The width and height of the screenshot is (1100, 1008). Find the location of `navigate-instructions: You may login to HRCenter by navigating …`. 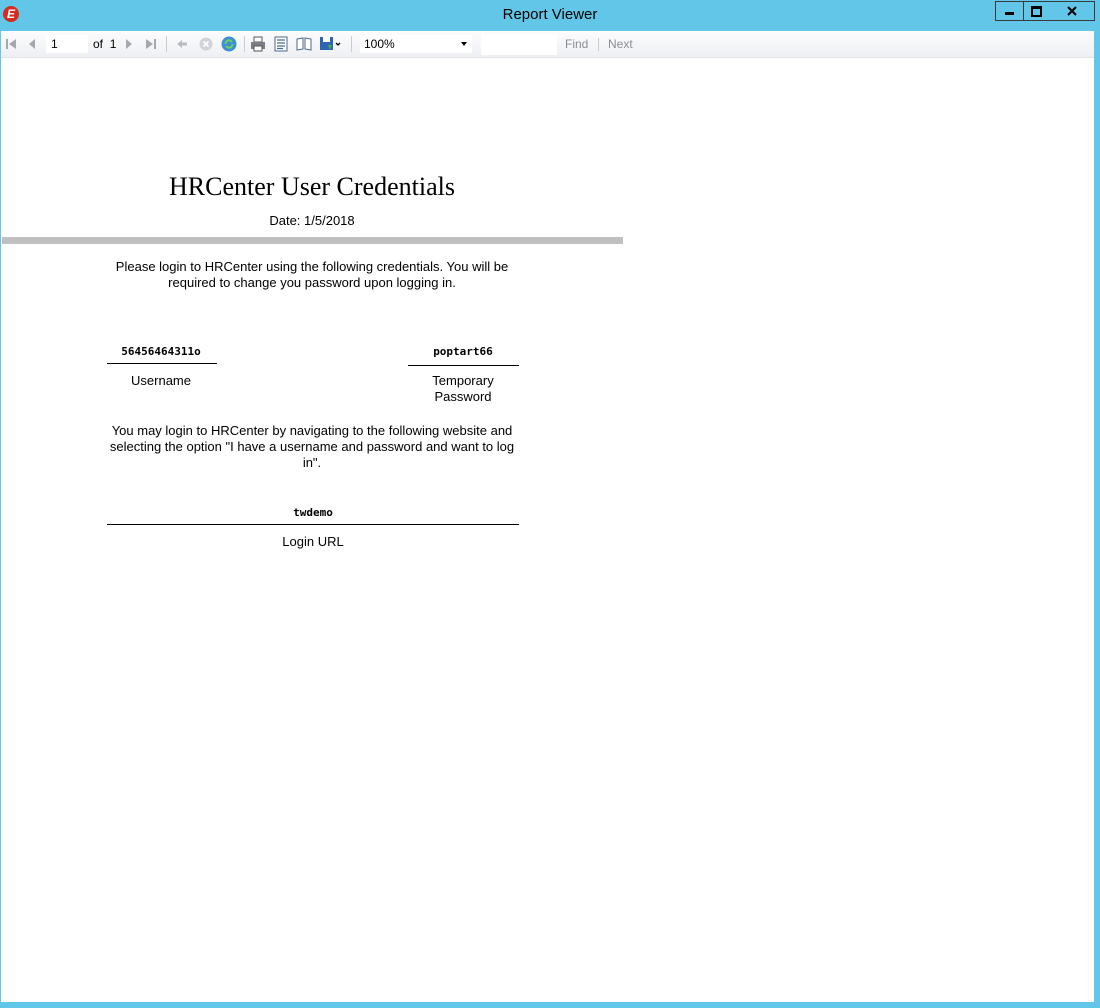

navigate-instructions: You may login to HRCenter by navigating … is located at coordinates (312, 446).